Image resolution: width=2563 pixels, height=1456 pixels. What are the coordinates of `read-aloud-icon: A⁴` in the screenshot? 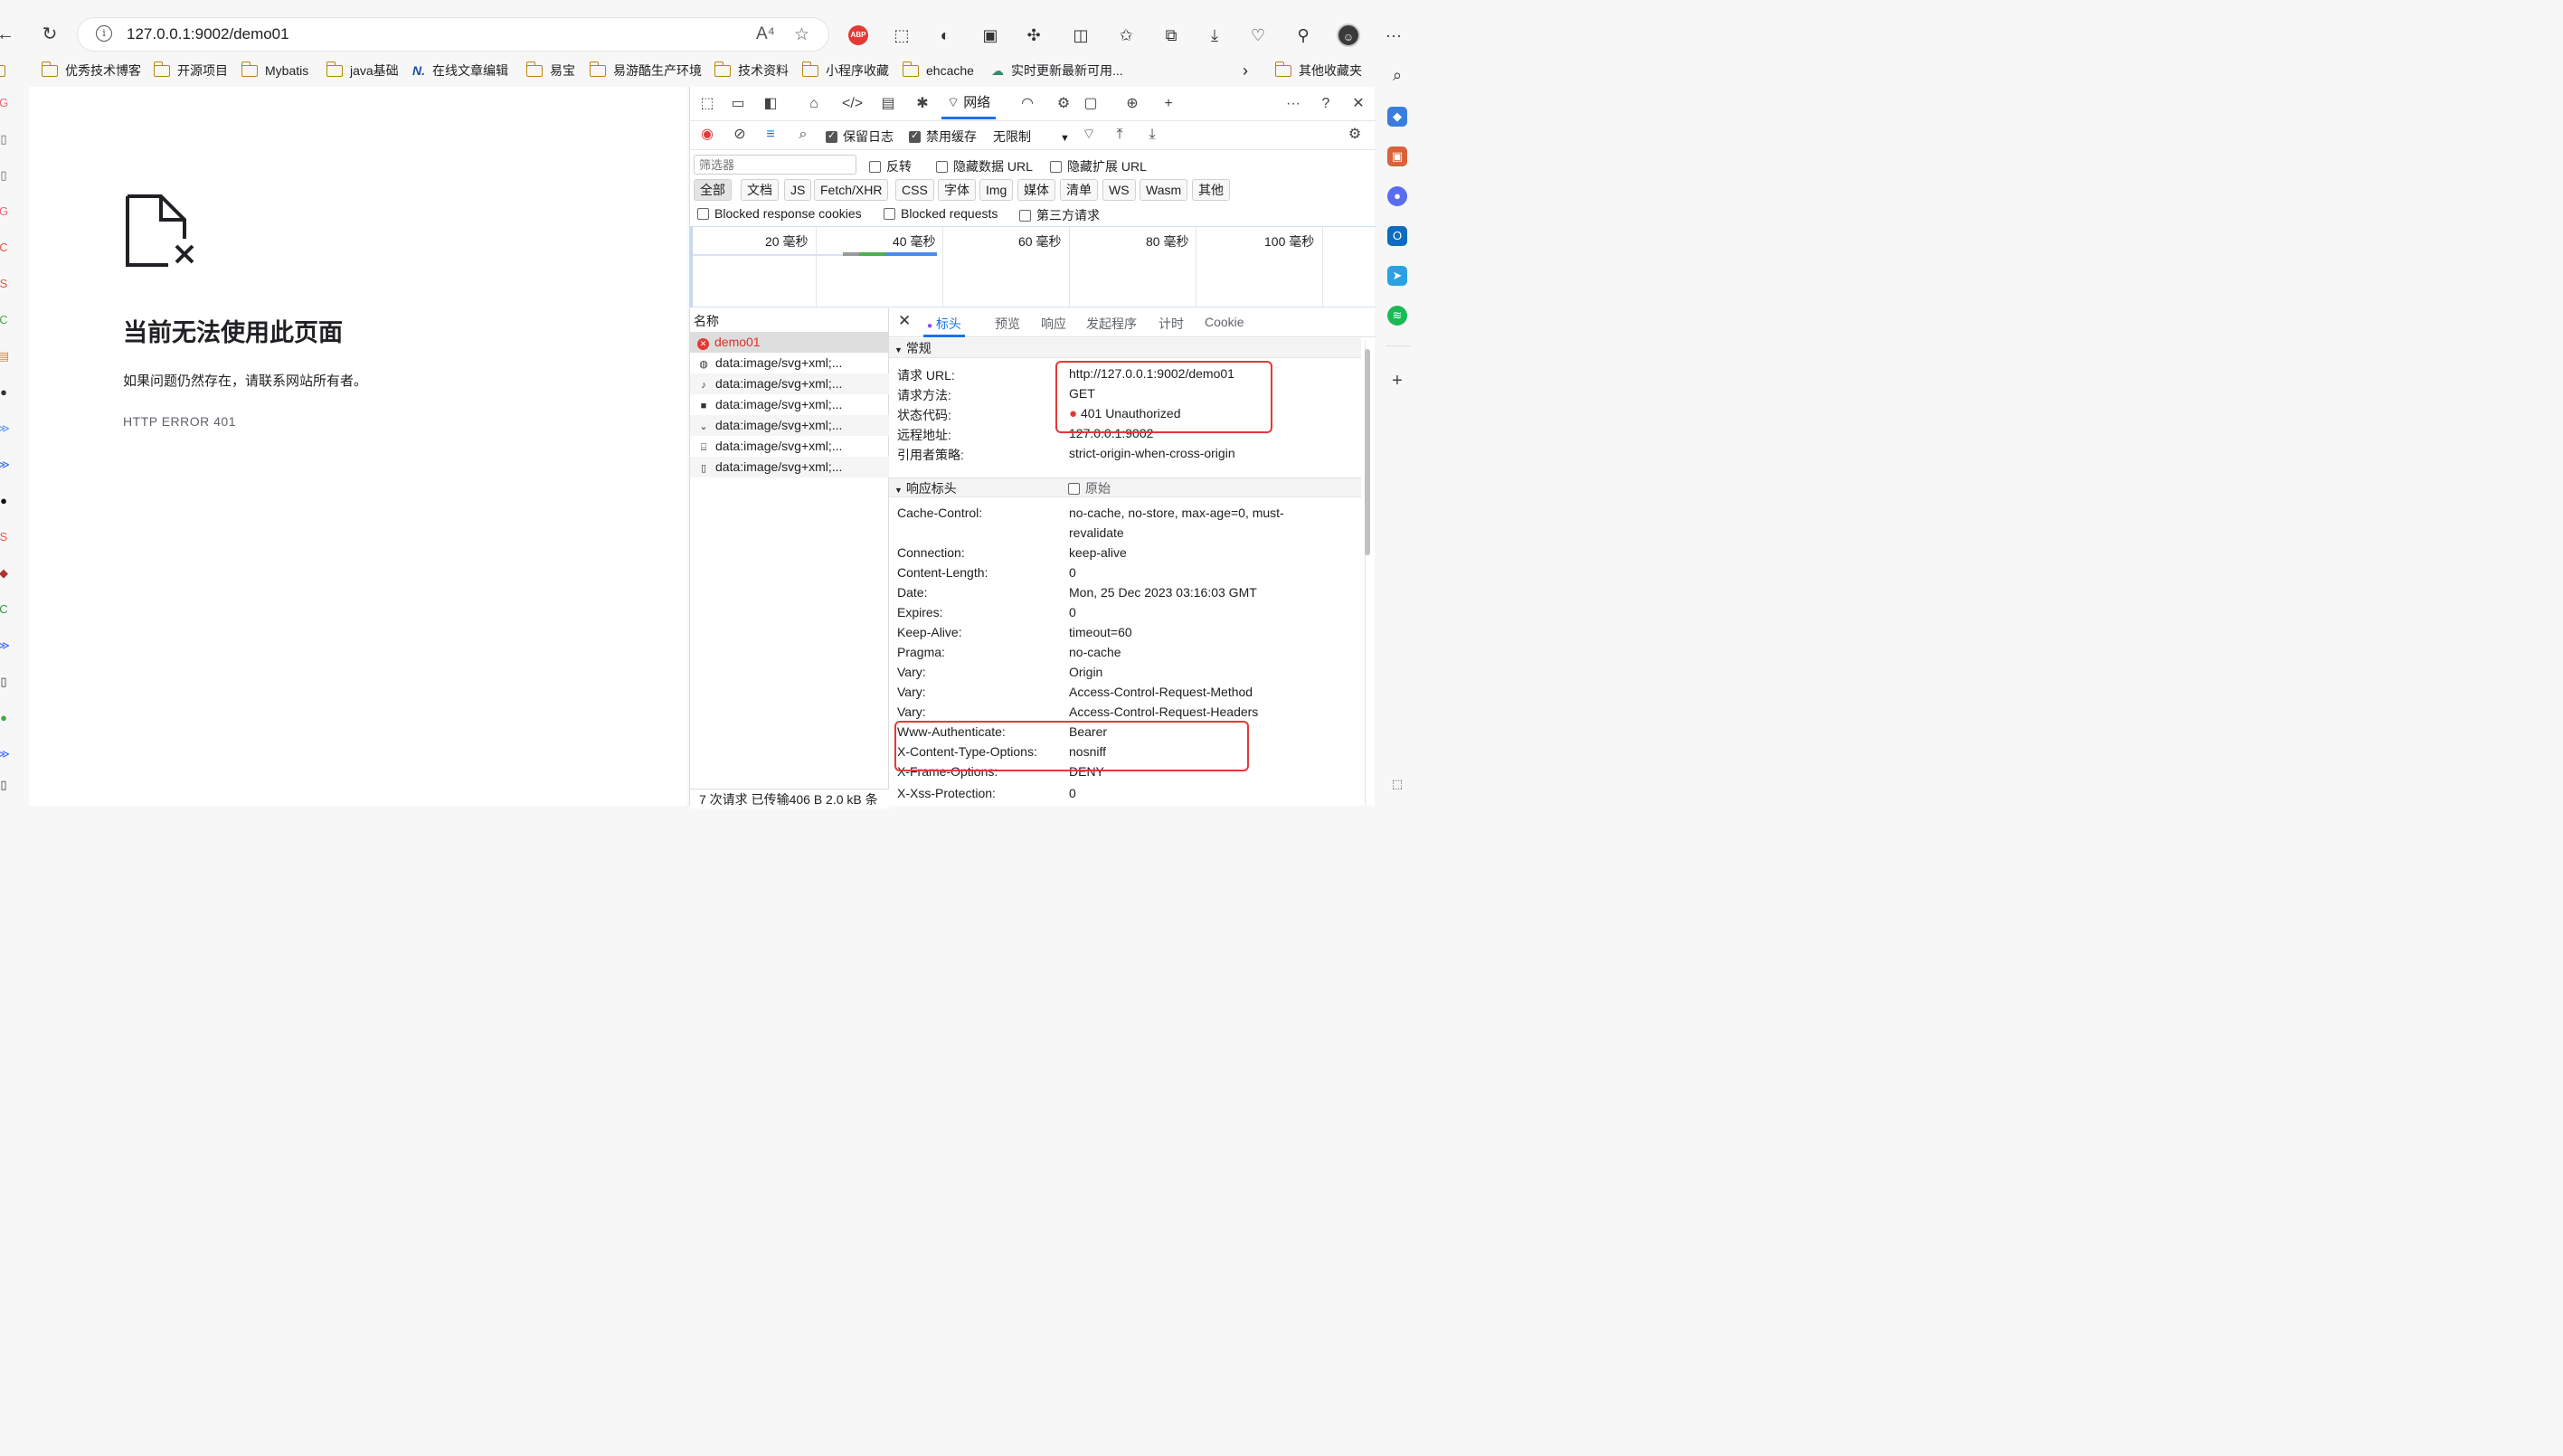 It's located at (765, 34).